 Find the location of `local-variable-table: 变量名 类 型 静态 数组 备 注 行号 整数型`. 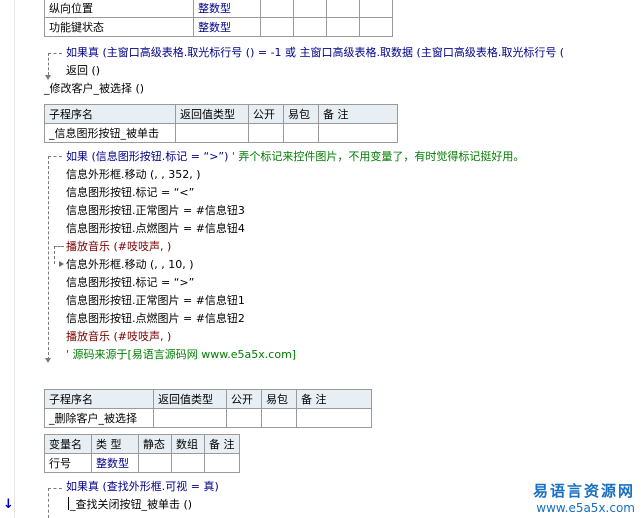

local-variable-table: 变量名 类 型 静态 数组 备 注 行号 整数型 is located at coordinates (142, 453).